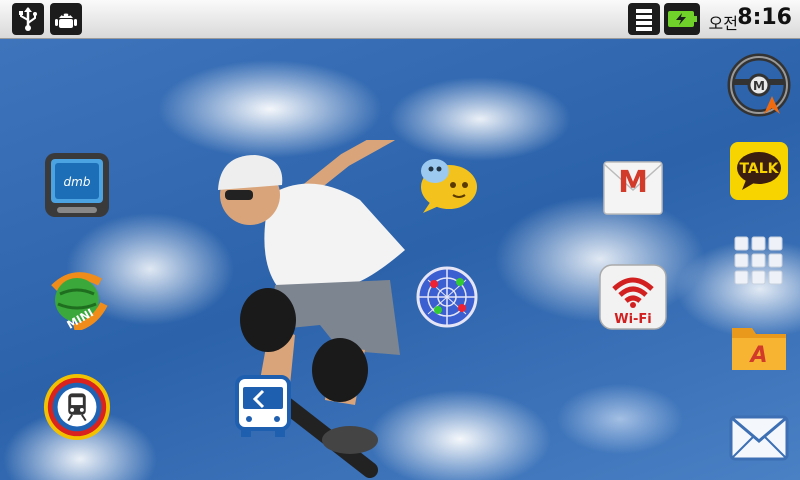 This screenshot has width=800, height=480. I want to click on gmail-label: M, so click(633, 182).